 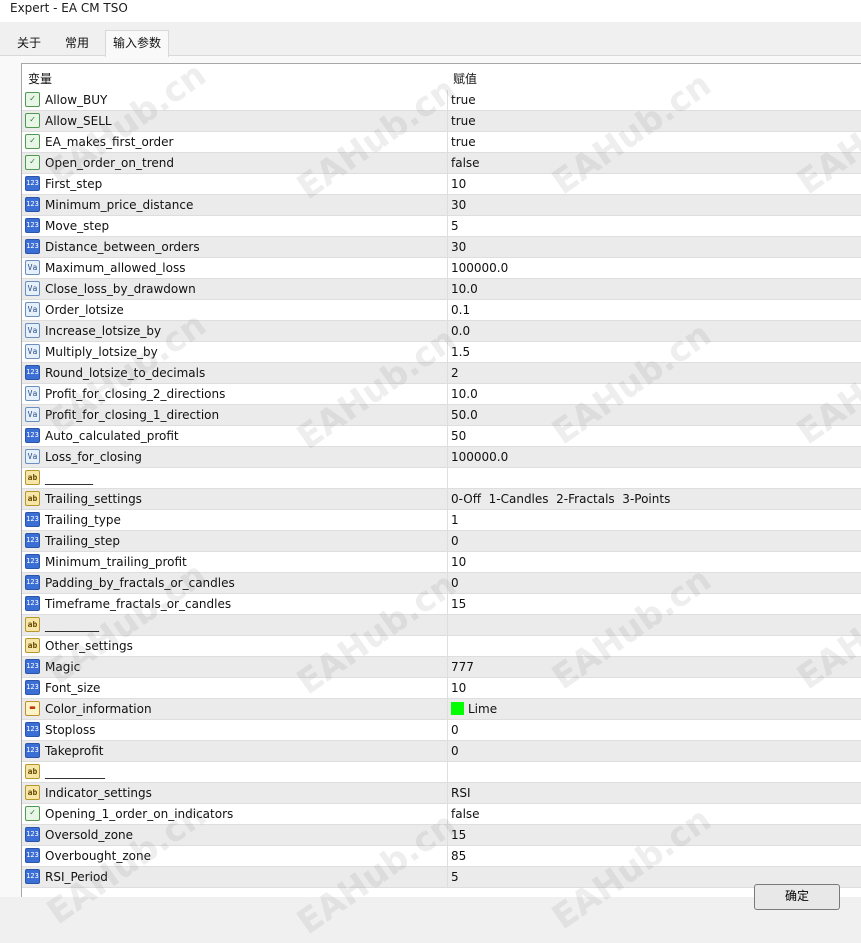 What do you see at coordinates (441, 289) in the screenshot?
I see `table-row: Va Close_loss_by_drawdown 10.0` at bounding box center [441, 289].